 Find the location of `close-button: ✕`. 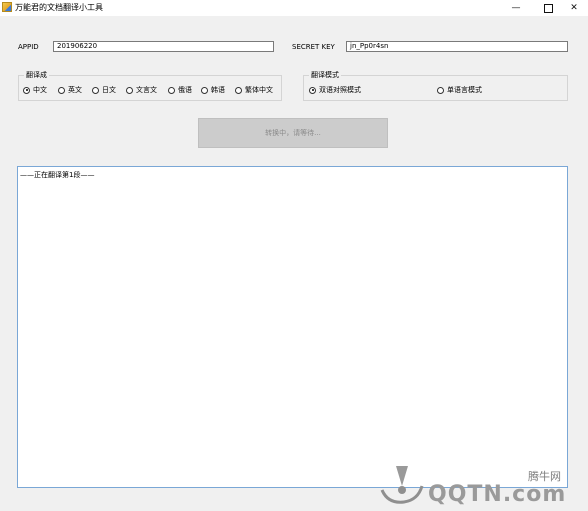

close-button: ✕ is located at coordinates (574, 8).